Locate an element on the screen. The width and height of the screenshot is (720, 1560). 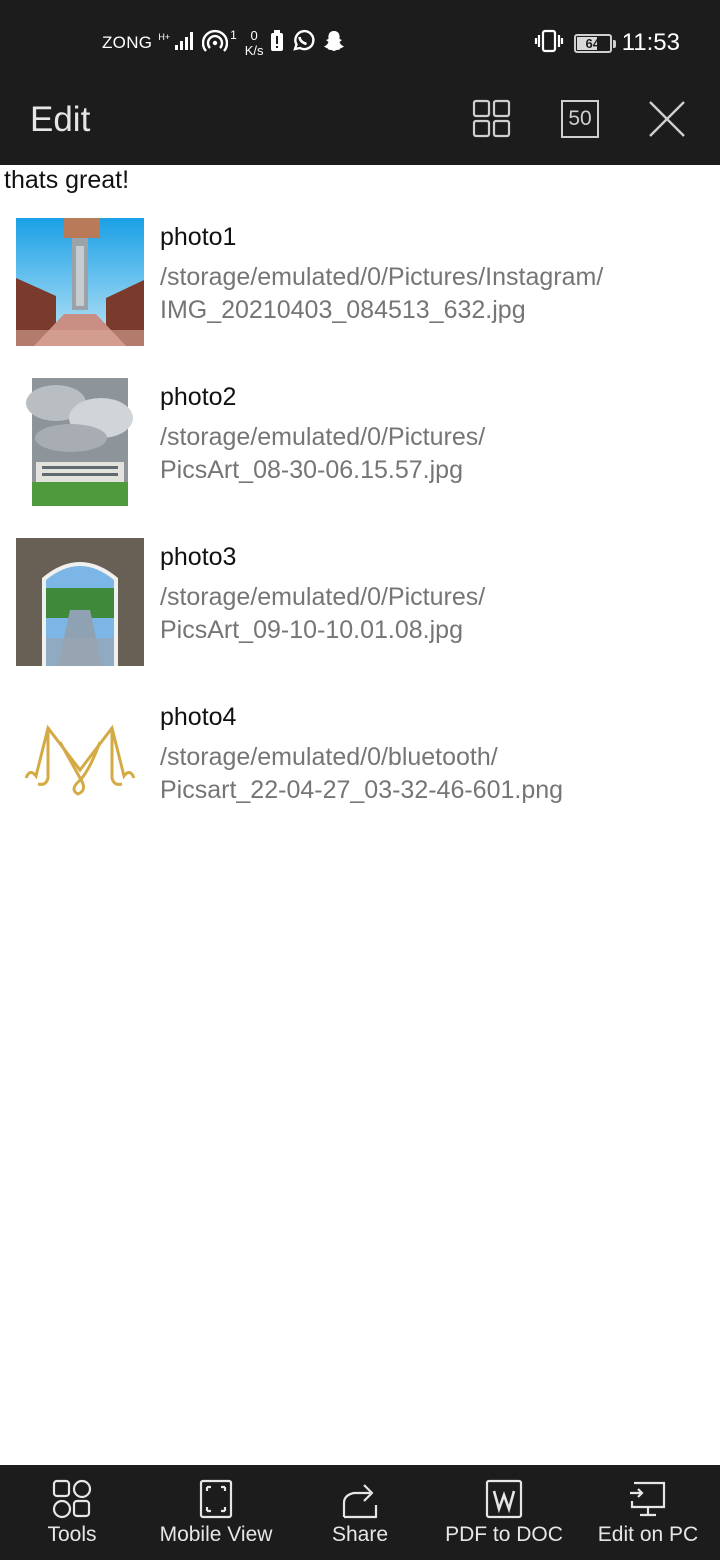
word-doc-icon is located at coordinates (504, 1499).